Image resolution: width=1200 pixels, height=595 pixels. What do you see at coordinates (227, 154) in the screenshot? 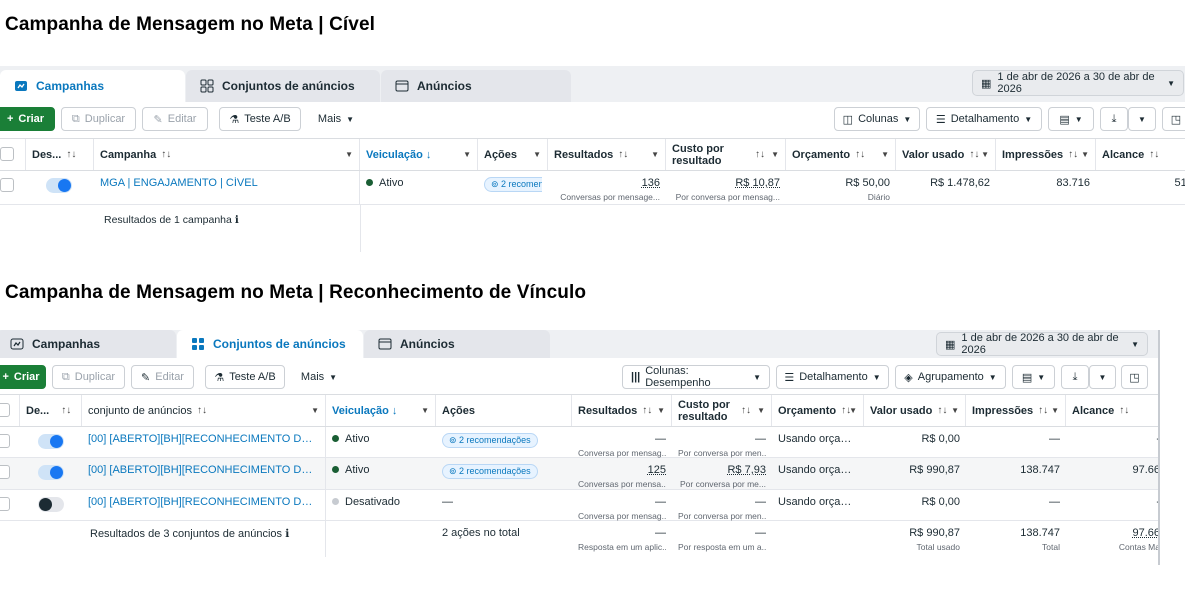
I see `header-campaign: Campanha ↑↓ ▼` at bounding box center [227, 154].